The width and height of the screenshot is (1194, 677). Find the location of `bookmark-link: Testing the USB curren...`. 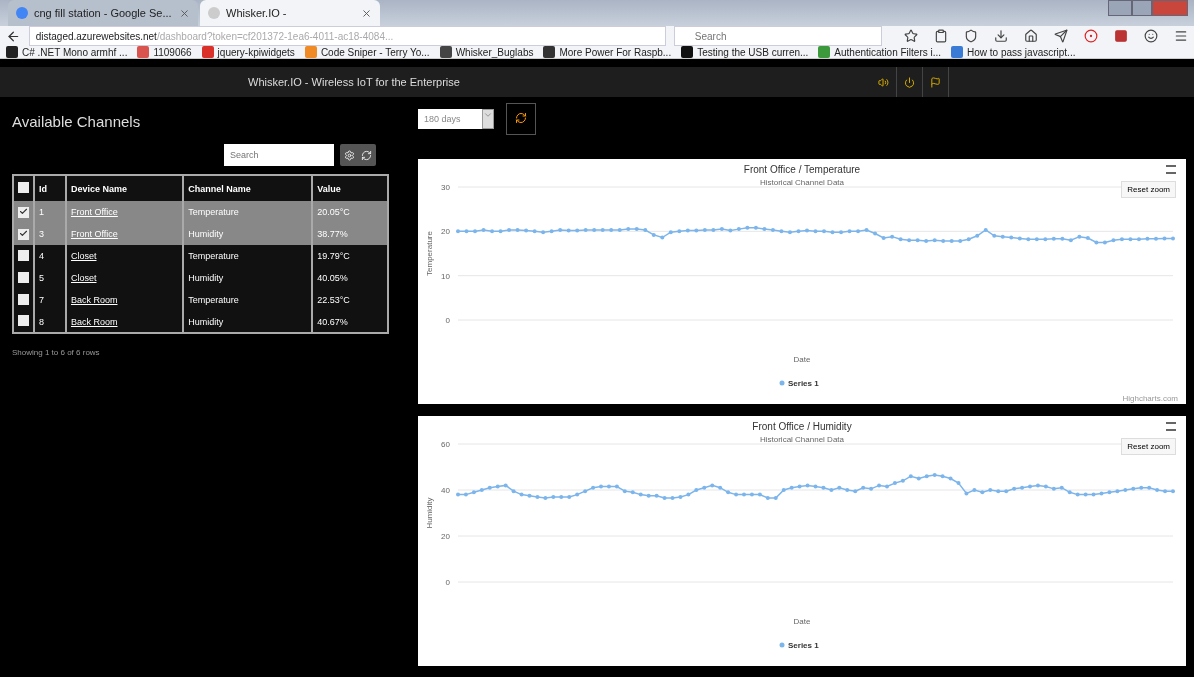

bookmark-link: Testing the USB curren... is located at coordinates (745, 52).